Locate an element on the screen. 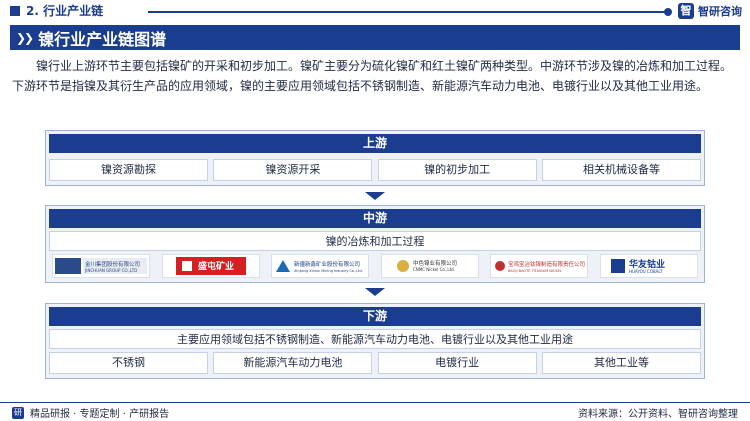  brand: 智 智研咨询 is located at coordinates (710, 11).